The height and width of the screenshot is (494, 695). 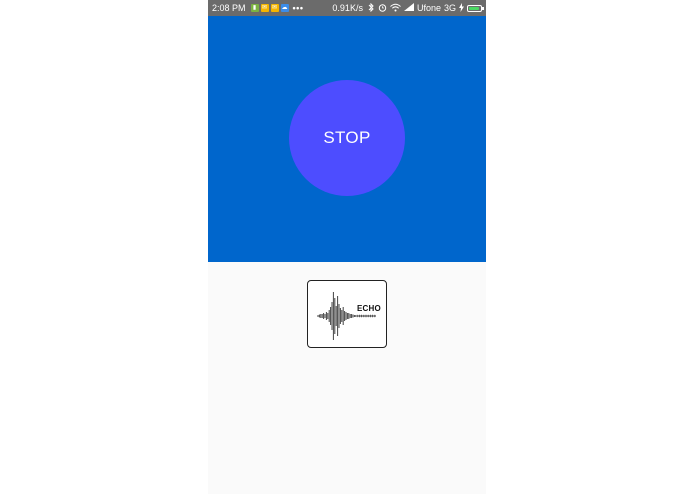 I want to click on battery-level, so click(x=474, y=8).